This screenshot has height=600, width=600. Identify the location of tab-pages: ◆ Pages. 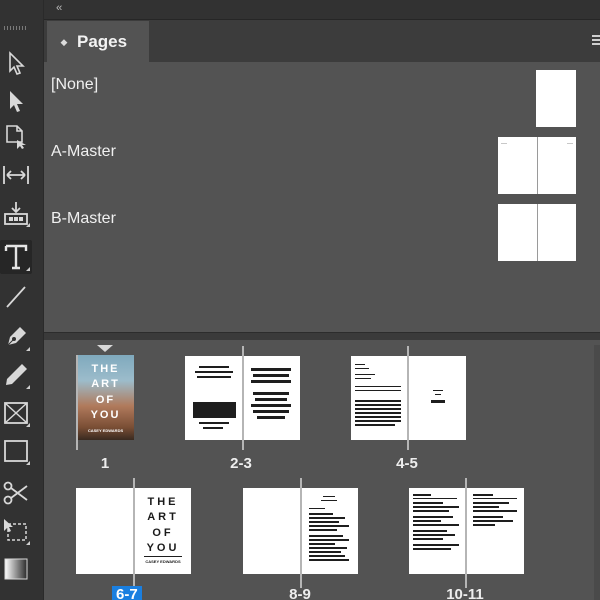
(98, 41).